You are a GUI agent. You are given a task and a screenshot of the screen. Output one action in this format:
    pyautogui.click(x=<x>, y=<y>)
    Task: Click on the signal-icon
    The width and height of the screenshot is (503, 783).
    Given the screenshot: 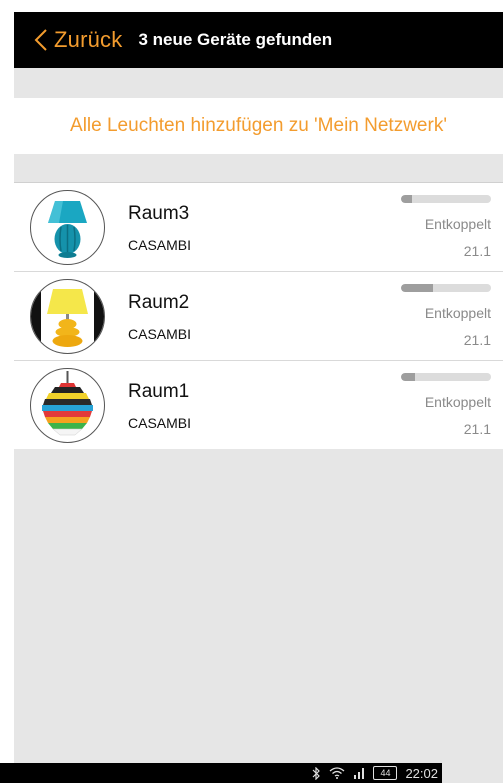 What is the action you would take?
    pyautogui.click(x=359, y=773)
    